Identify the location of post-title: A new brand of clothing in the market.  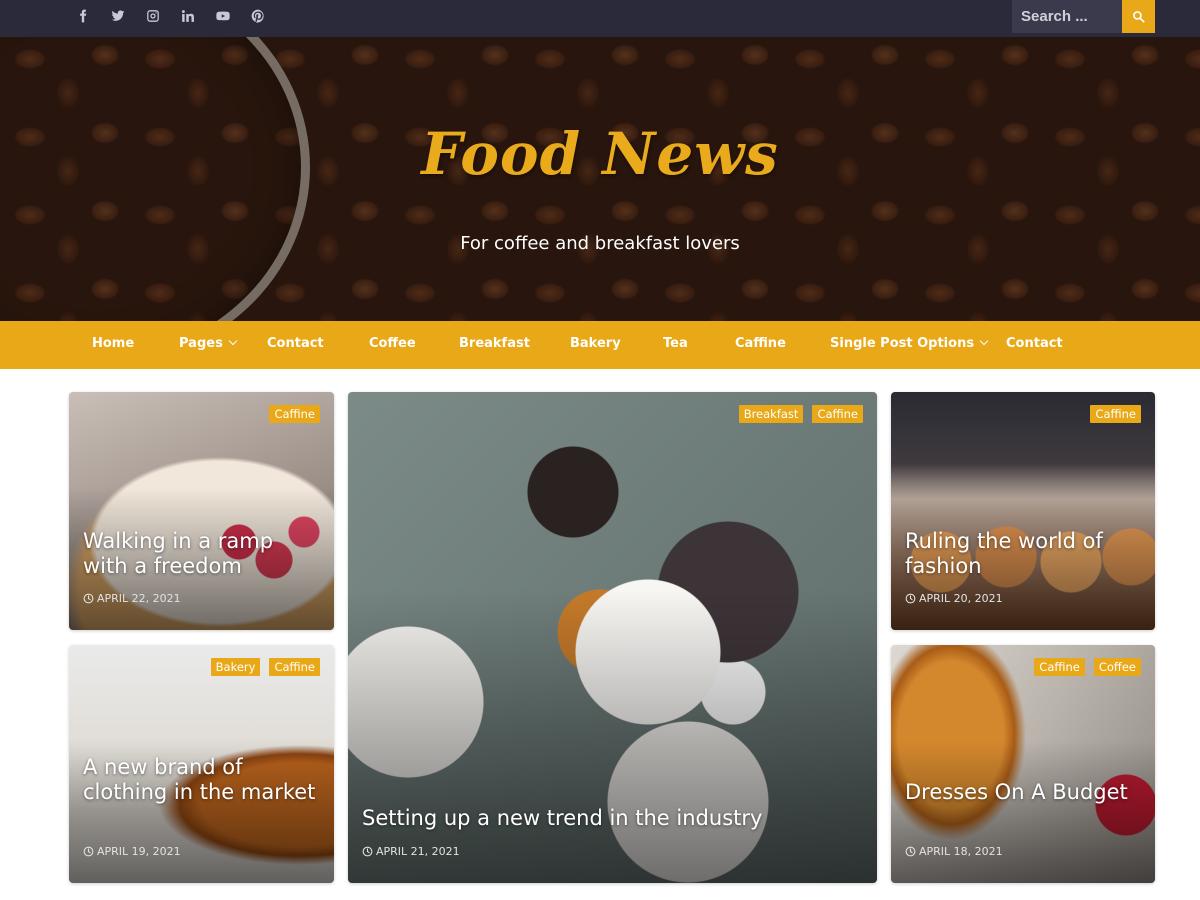
(202, 780).